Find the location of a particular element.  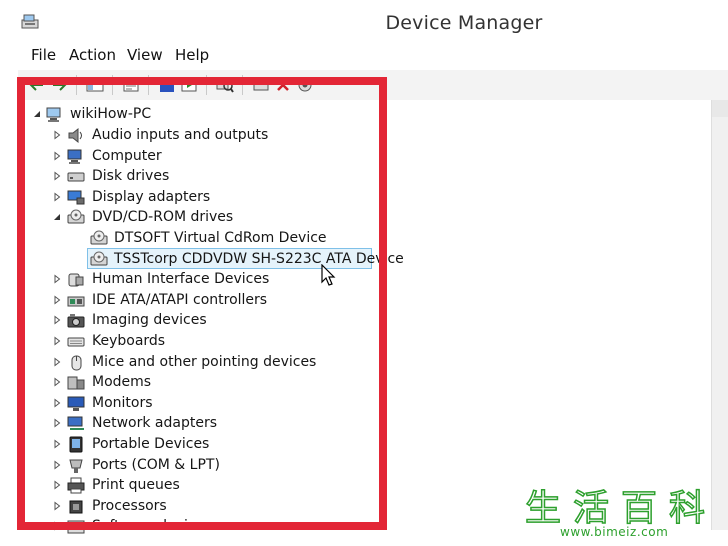

menu-help: Help is located at coordinates (192, 55).